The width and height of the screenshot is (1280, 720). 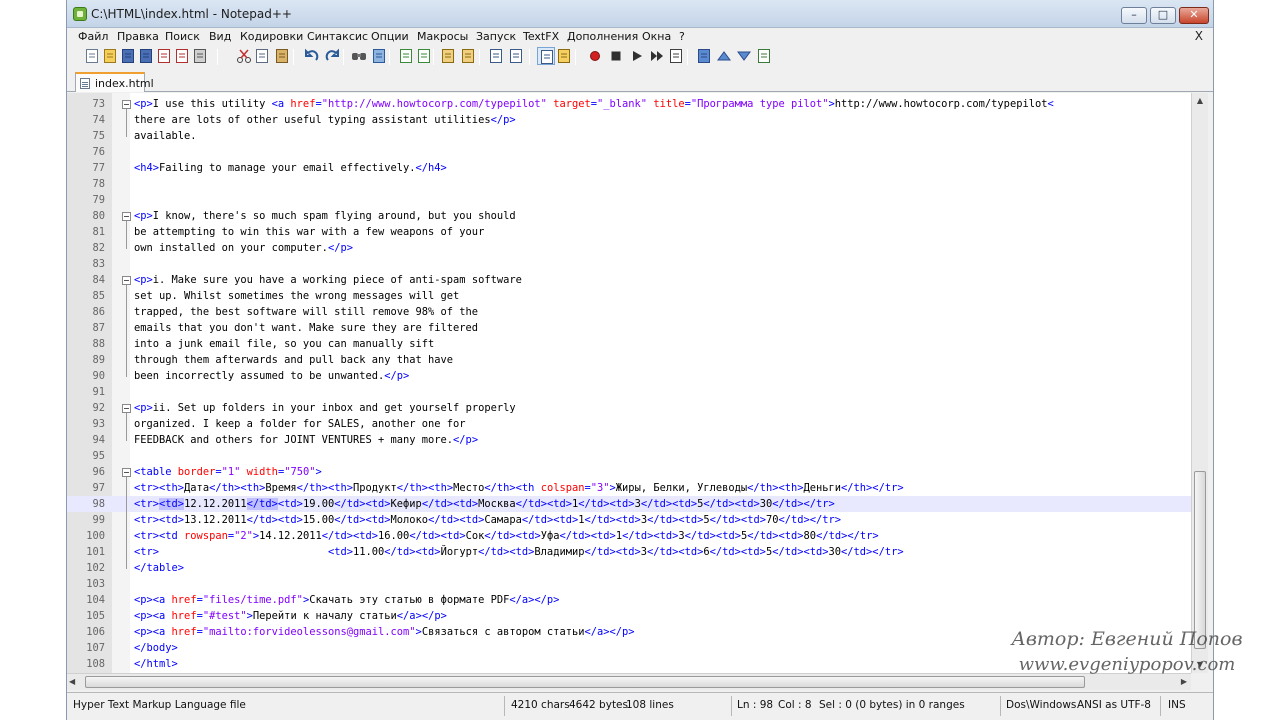 What do you see at coordinates (80, 14) in the screenshot?
I see `notepad-app-icon` at bounding box center [80, 14].